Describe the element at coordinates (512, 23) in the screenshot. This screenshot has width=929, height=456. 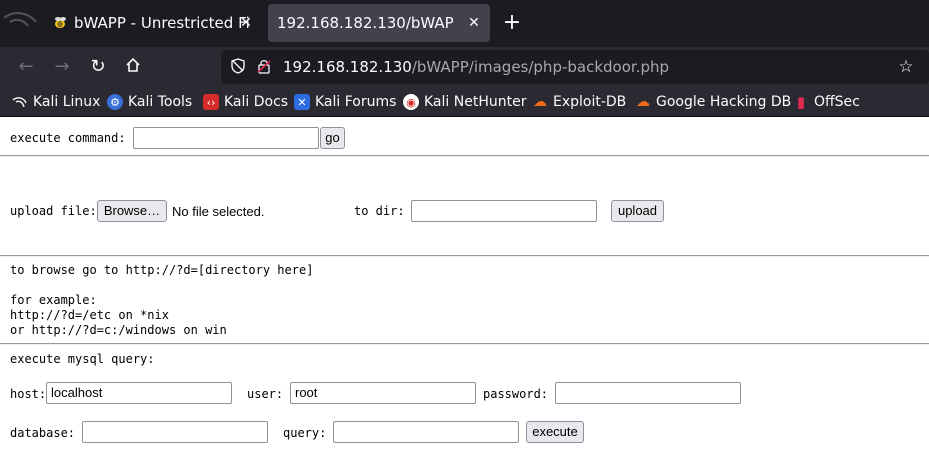
I see `new-tab-icon: +` at that location.